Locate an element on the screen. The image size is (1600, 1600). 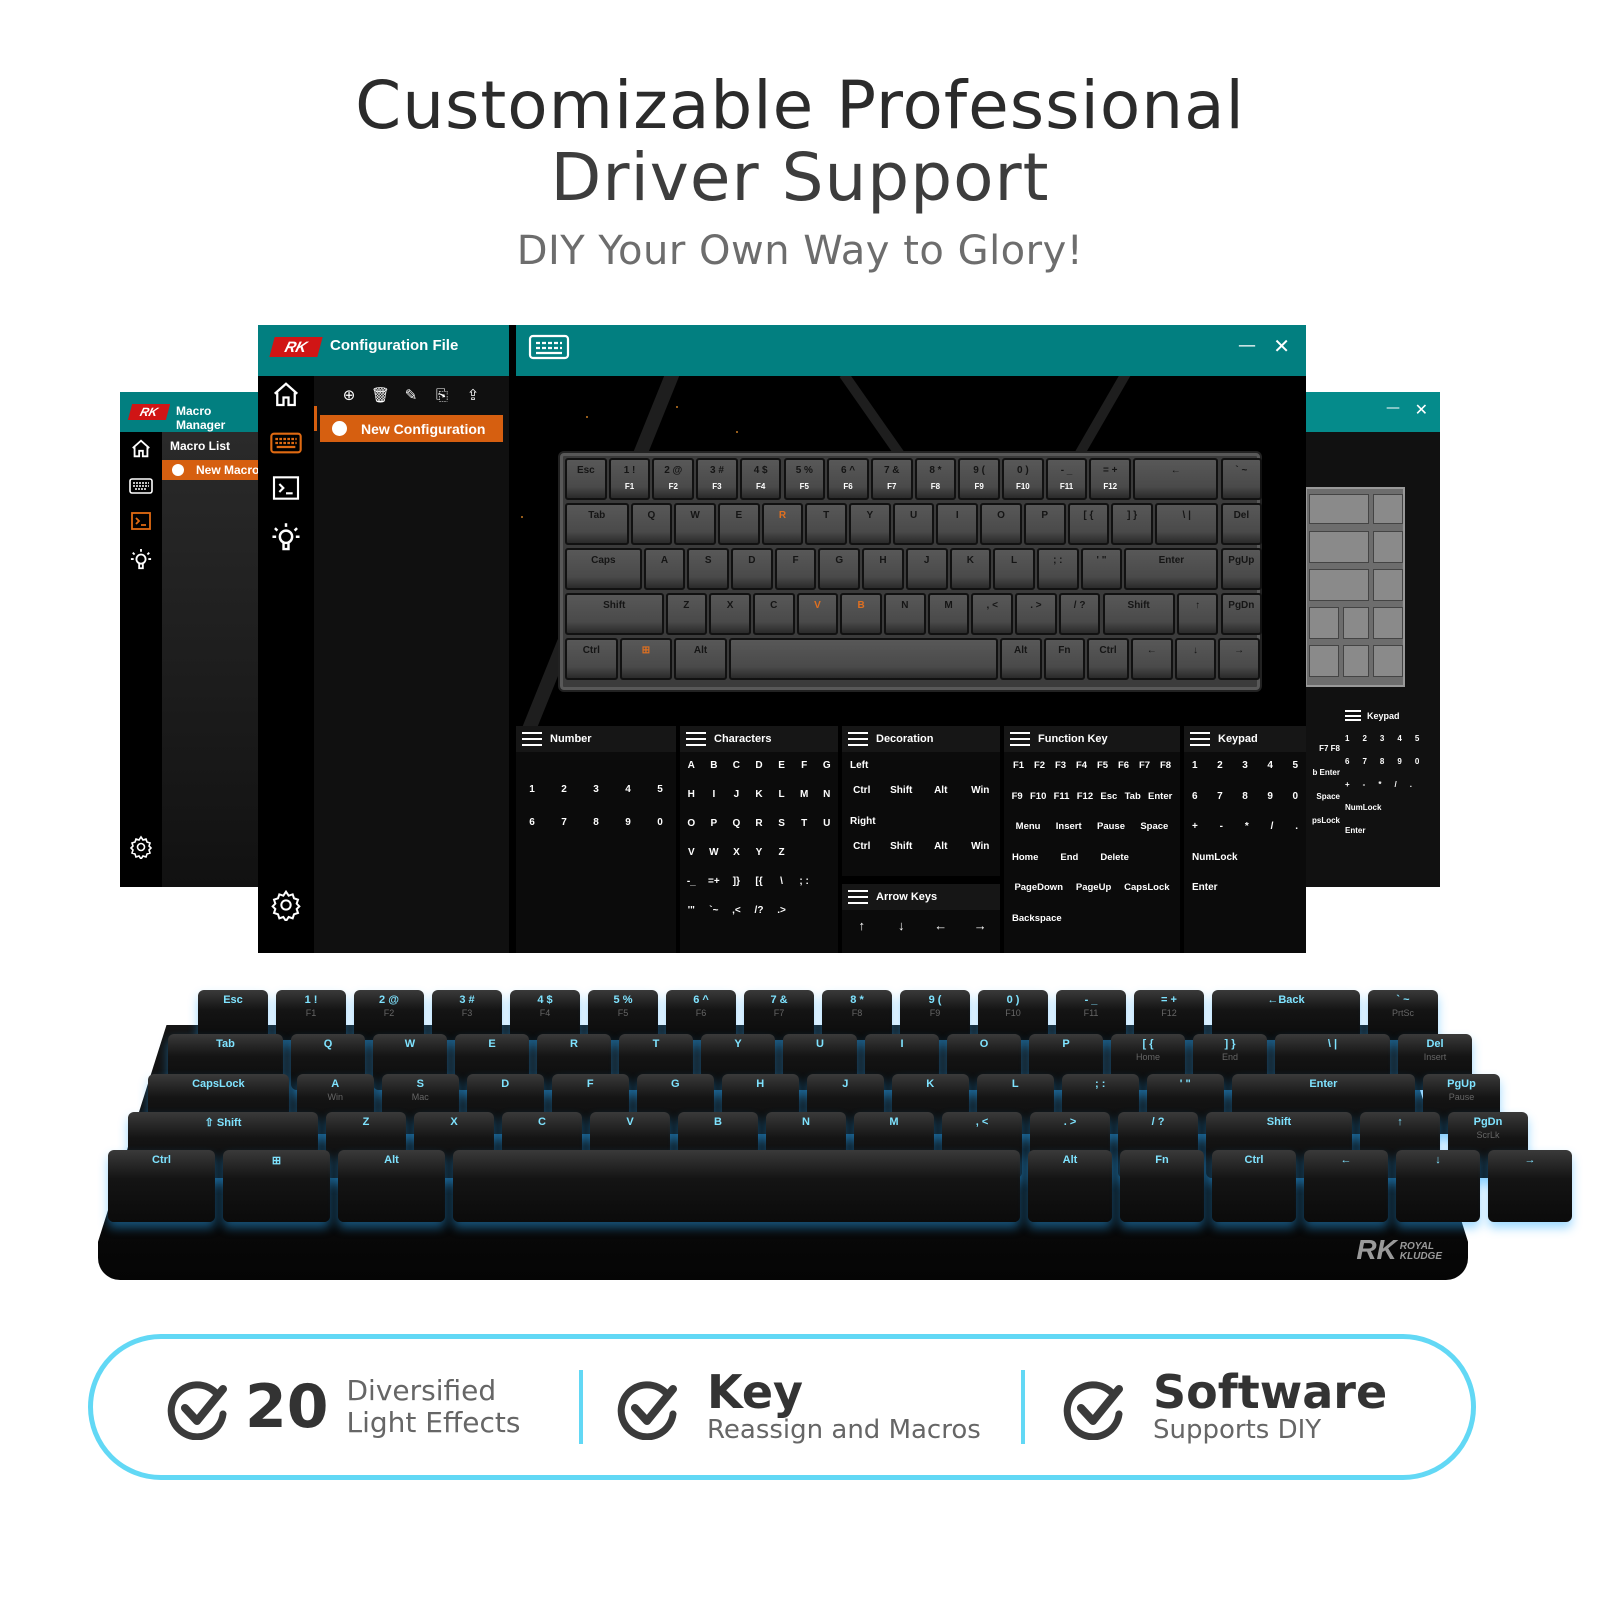
character-key: L is located at coordinates (781, 794).